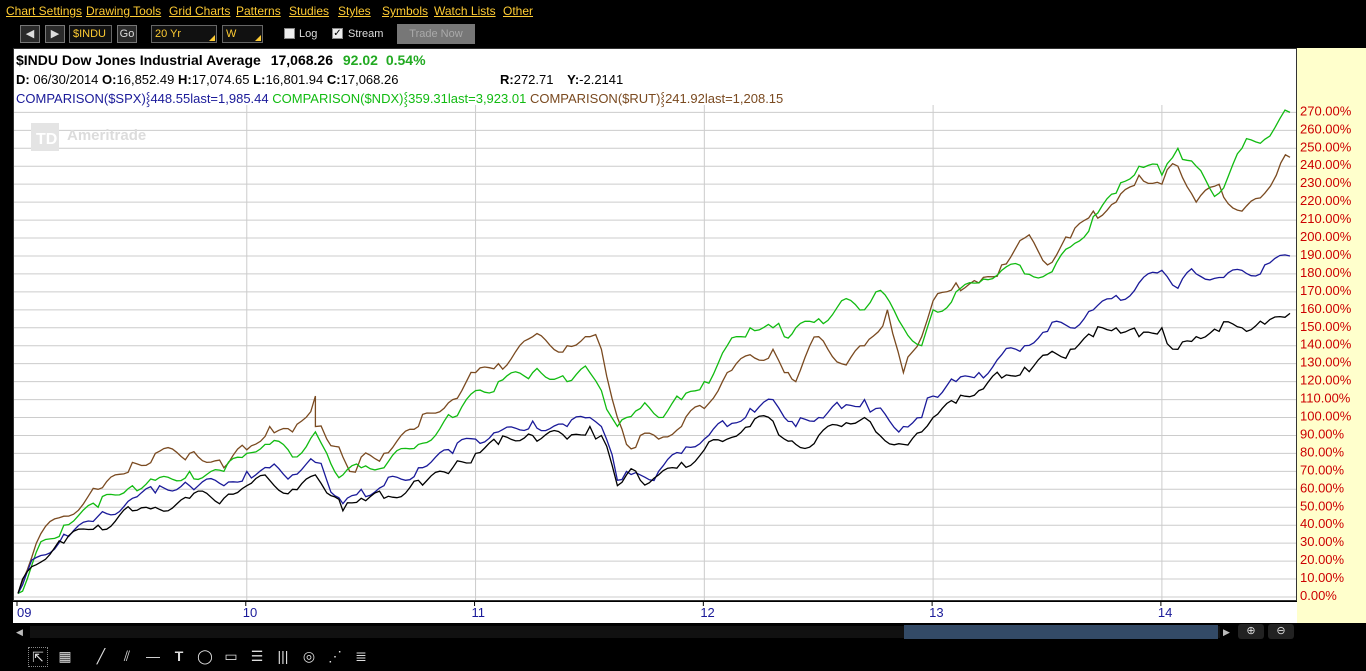 Image resolution: width=1366 pixels, height=671 pixels. What do you see at coordinates (1325, 398) in the screenshot?
I see `y-tick-label: 110.00%` at bounding box center [1325, 398].